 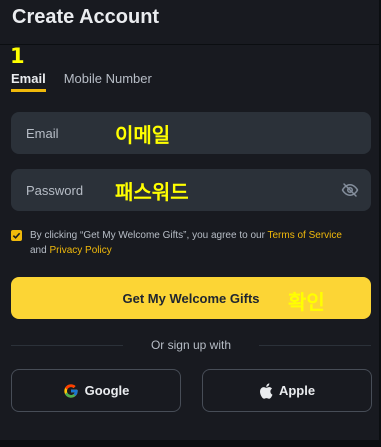 I want to click on checkmark-icon, so click(x=16, y=235).